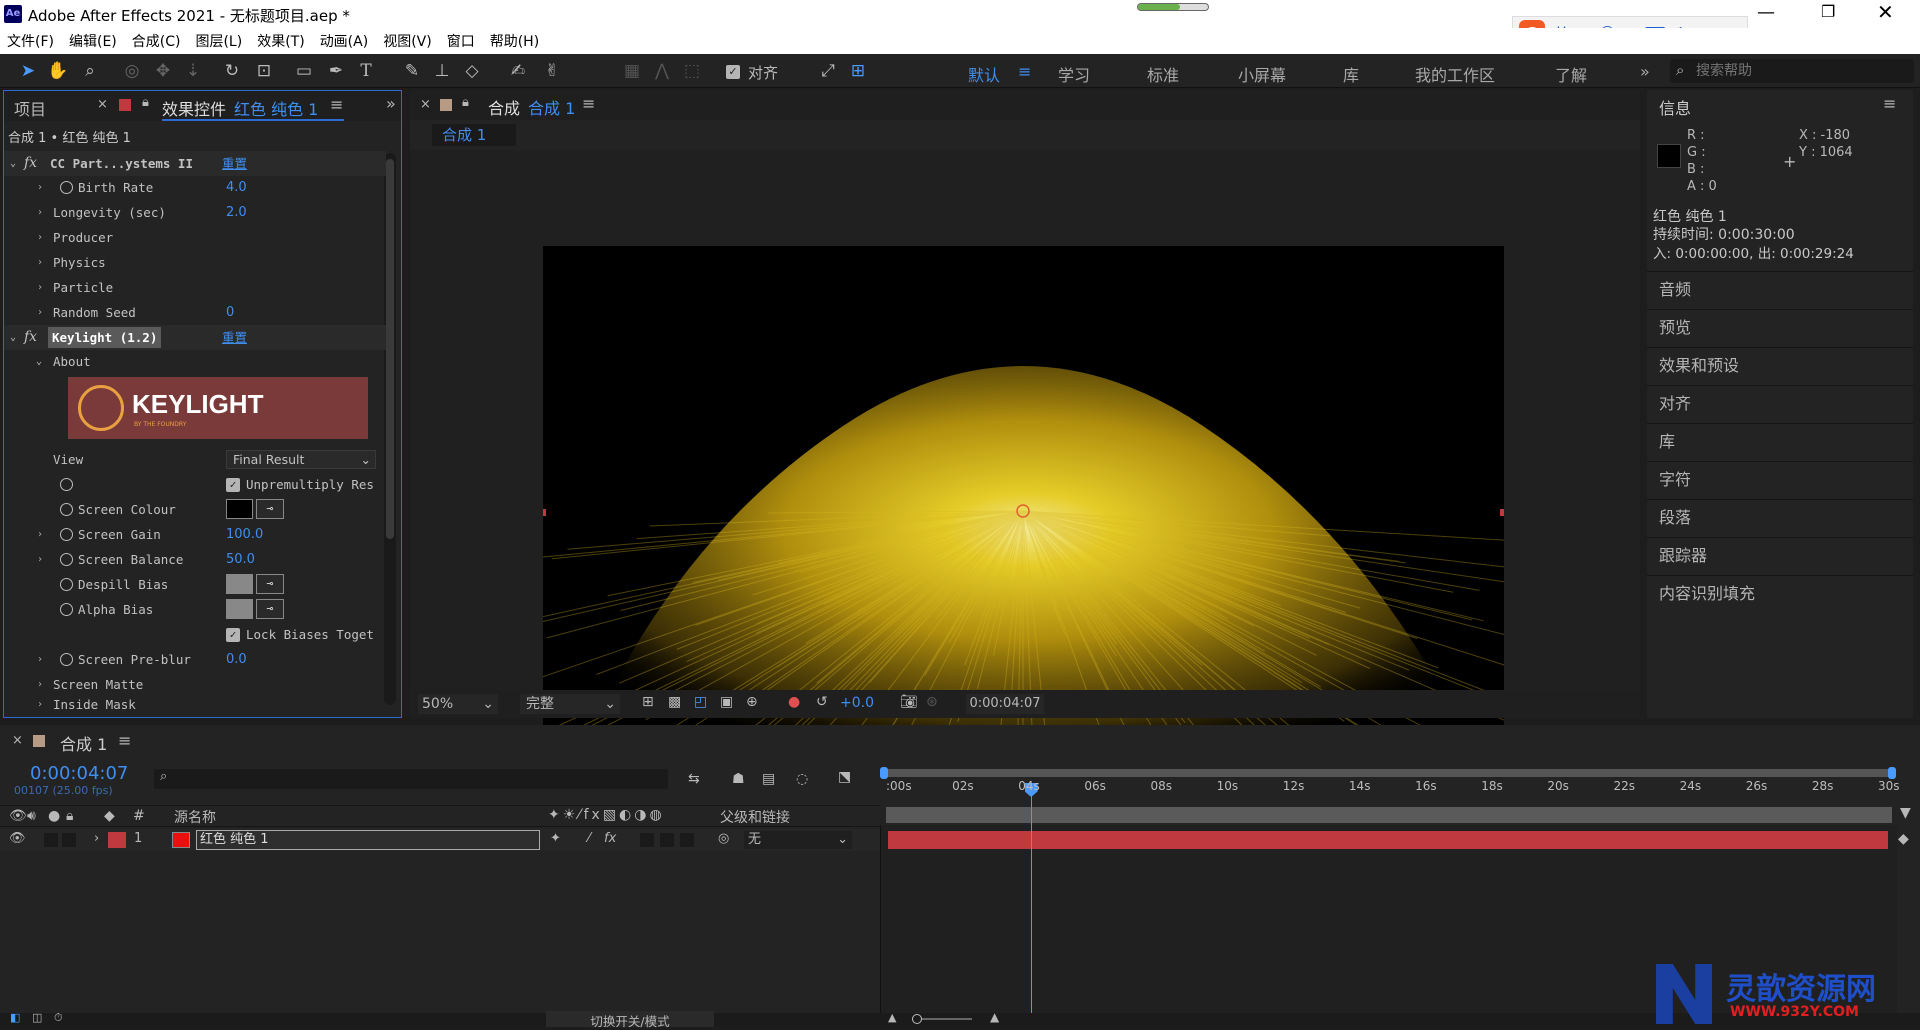 This screenshot has height=1030, width=1920. What do you see at coordinates (518, 71) in the screenshot?
I see `roto-tool-icon: ✍` at bounding box center [518, 71].